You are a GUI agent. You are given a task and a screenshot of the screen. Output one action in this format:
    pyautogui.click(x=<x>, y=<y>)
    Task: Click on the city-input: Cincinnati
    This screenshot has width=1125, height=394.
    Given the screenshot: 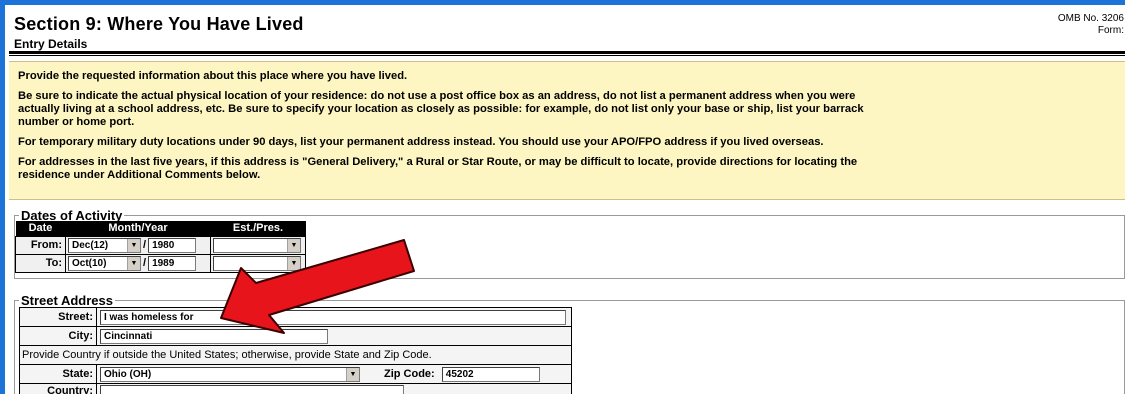 What is the action you would take?
    pyautogui.click(x=214, y=336)
    